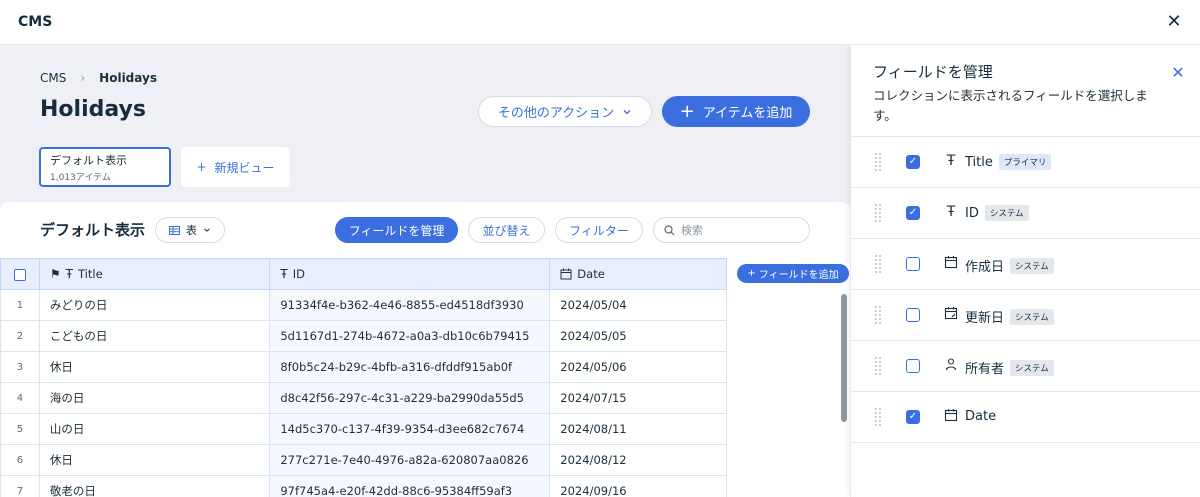 The width and height of the screenshot is (1200, 497). Describe the element at coordinates (154, 486) in the screenshot. I see `cell-title: 敬老の日` at that location.